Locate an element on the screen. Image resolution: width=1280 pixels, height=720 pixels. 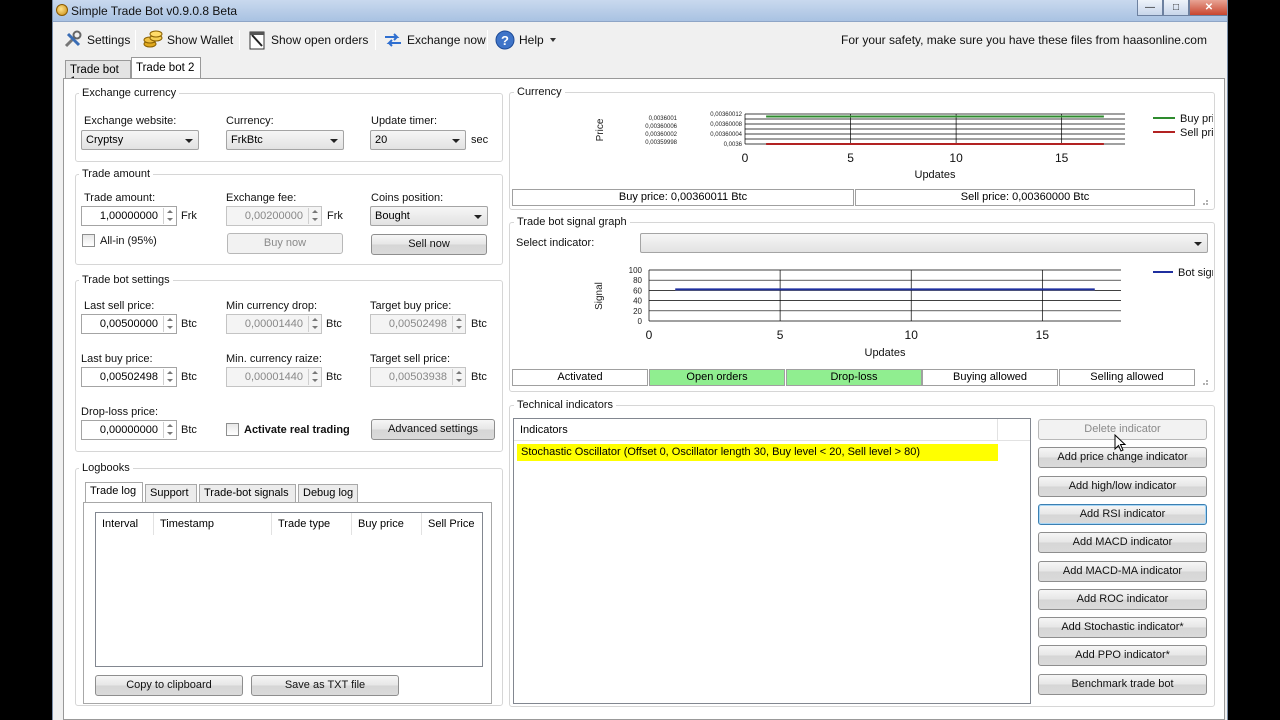
tools-icon is located at coordinates (73, 40).